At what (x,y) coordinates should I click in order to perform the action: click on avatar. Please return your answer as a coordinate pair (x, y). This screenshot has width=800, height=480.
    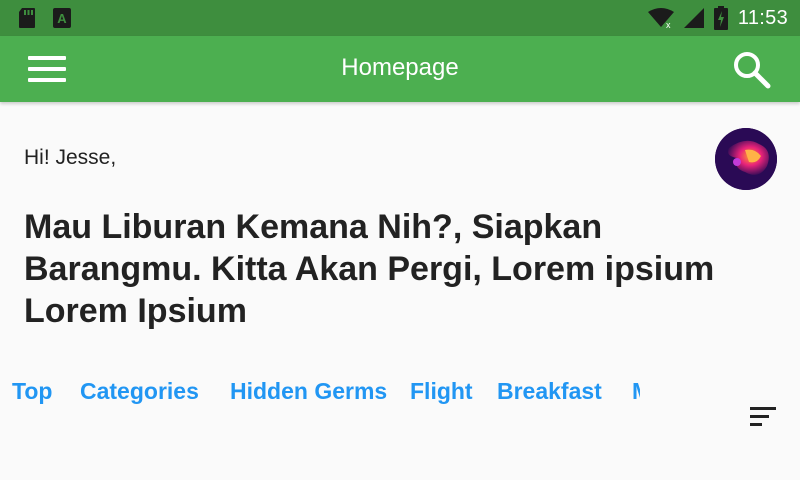
    Looking at the image, I should click on (746, 159).